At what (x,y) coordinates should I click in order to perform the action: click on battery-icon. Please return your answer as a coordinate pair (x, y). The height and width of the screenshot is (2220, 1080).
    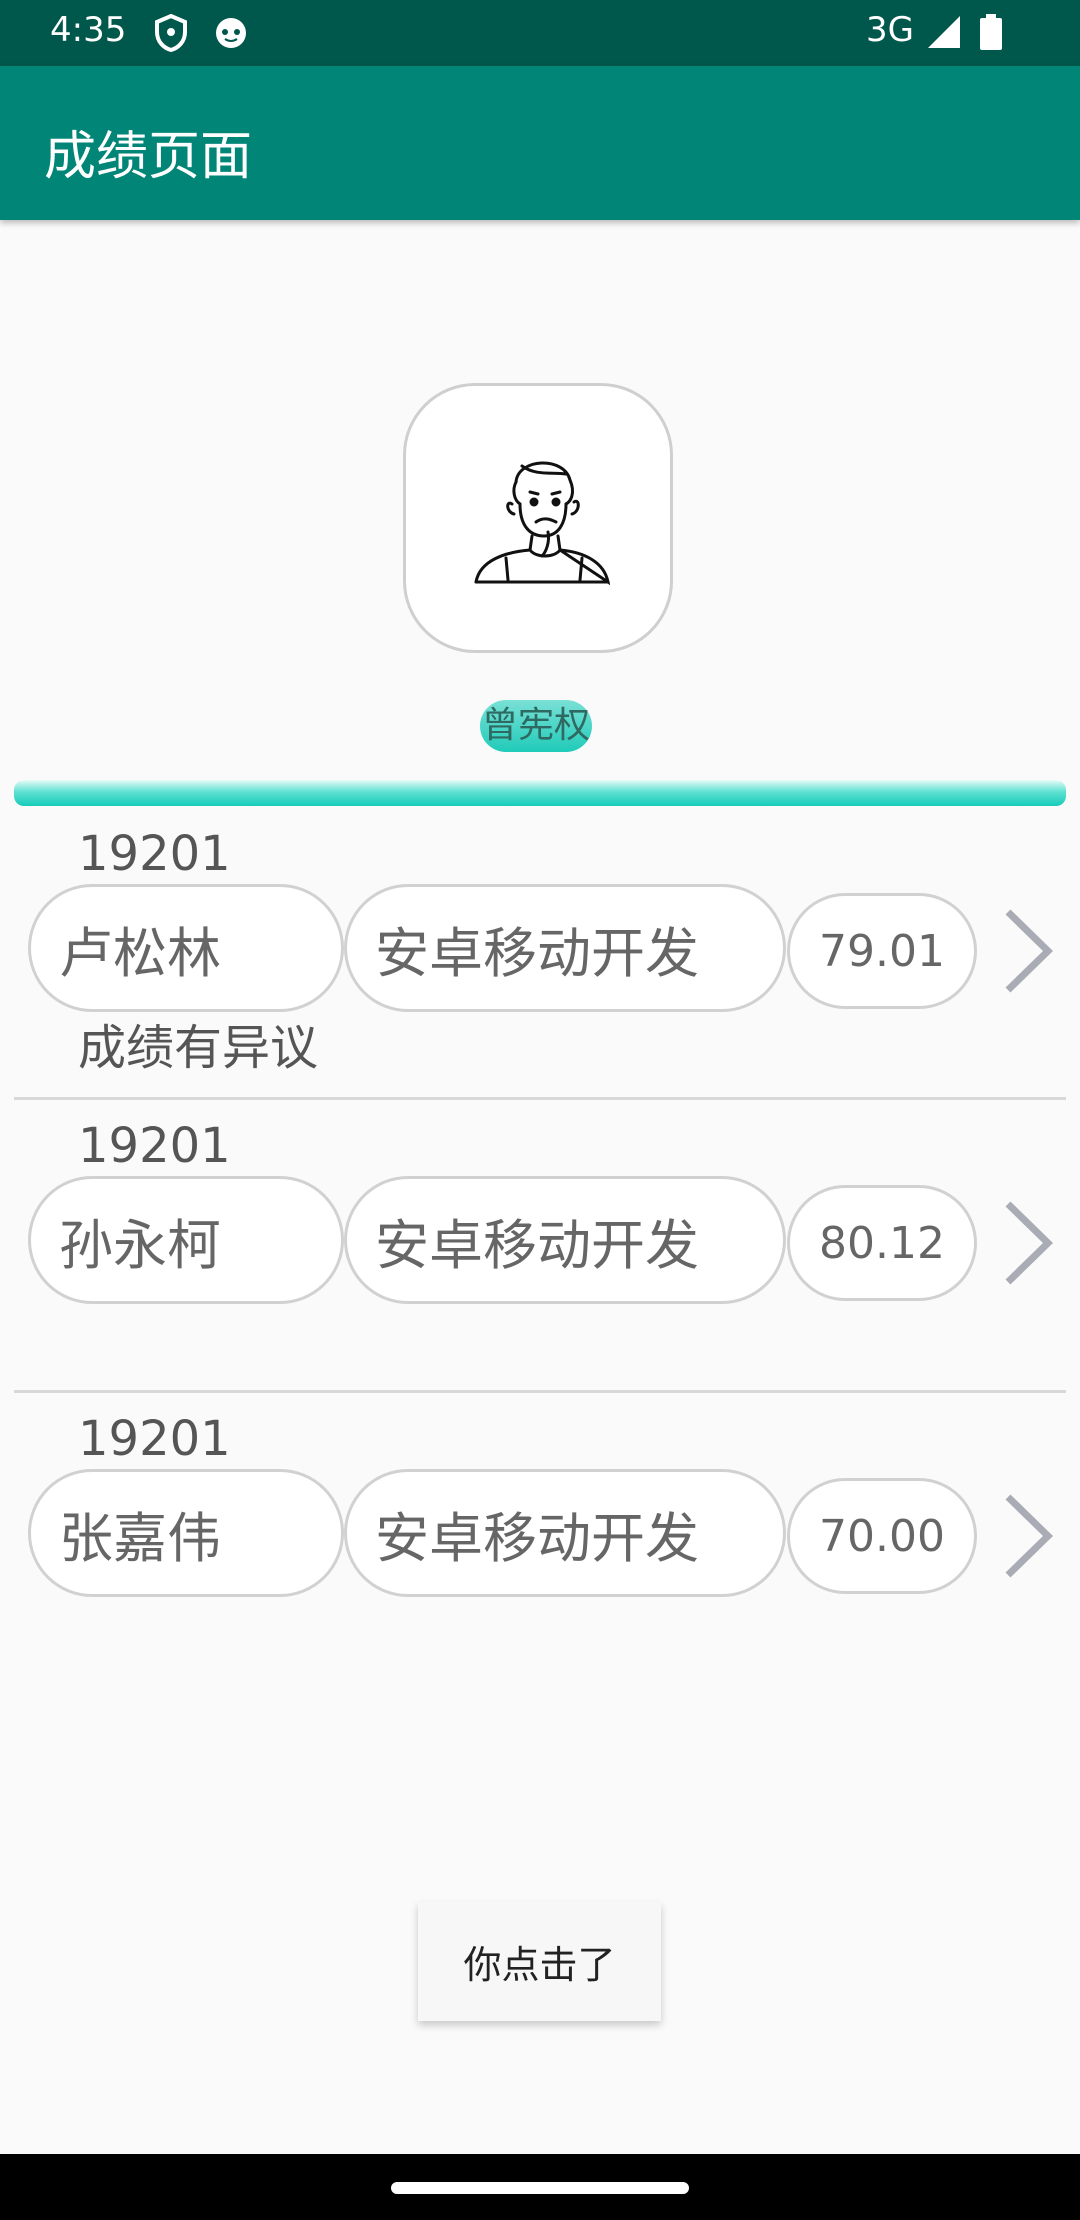
    Looking at the image, I should click on (991, 34).